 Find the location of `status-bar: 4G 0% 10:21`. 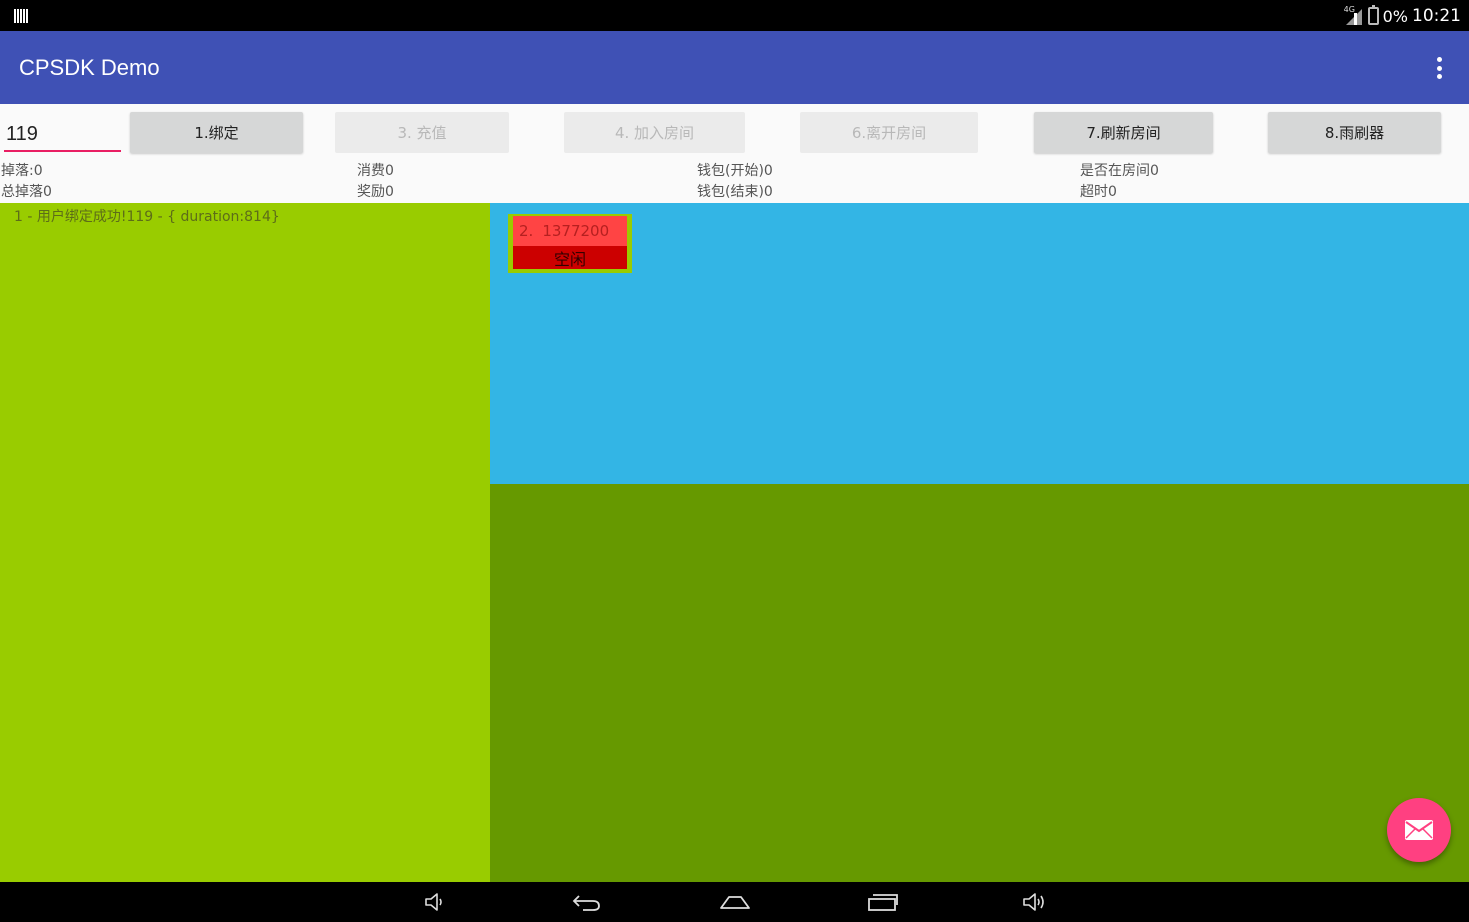

status-bar: 4G 0% 10:21 is located at coordinates (734, 15).